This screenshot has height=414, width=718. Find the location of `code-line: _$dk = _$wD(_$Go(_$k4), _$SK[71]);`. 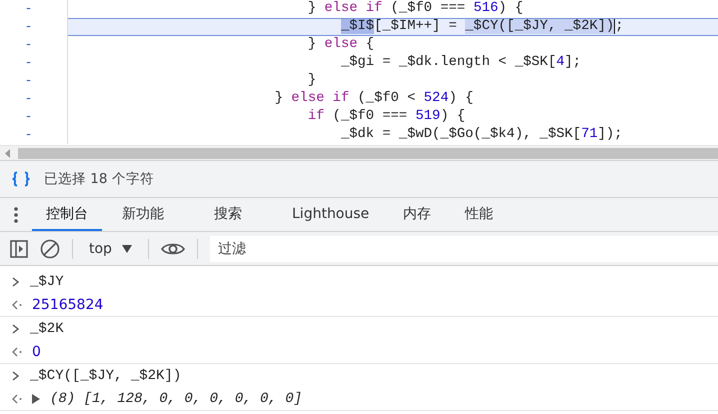

code-line: _$dk = _$wD(_$Go(_$k4), _$SK[71]); is located at coordinates (482, 135).